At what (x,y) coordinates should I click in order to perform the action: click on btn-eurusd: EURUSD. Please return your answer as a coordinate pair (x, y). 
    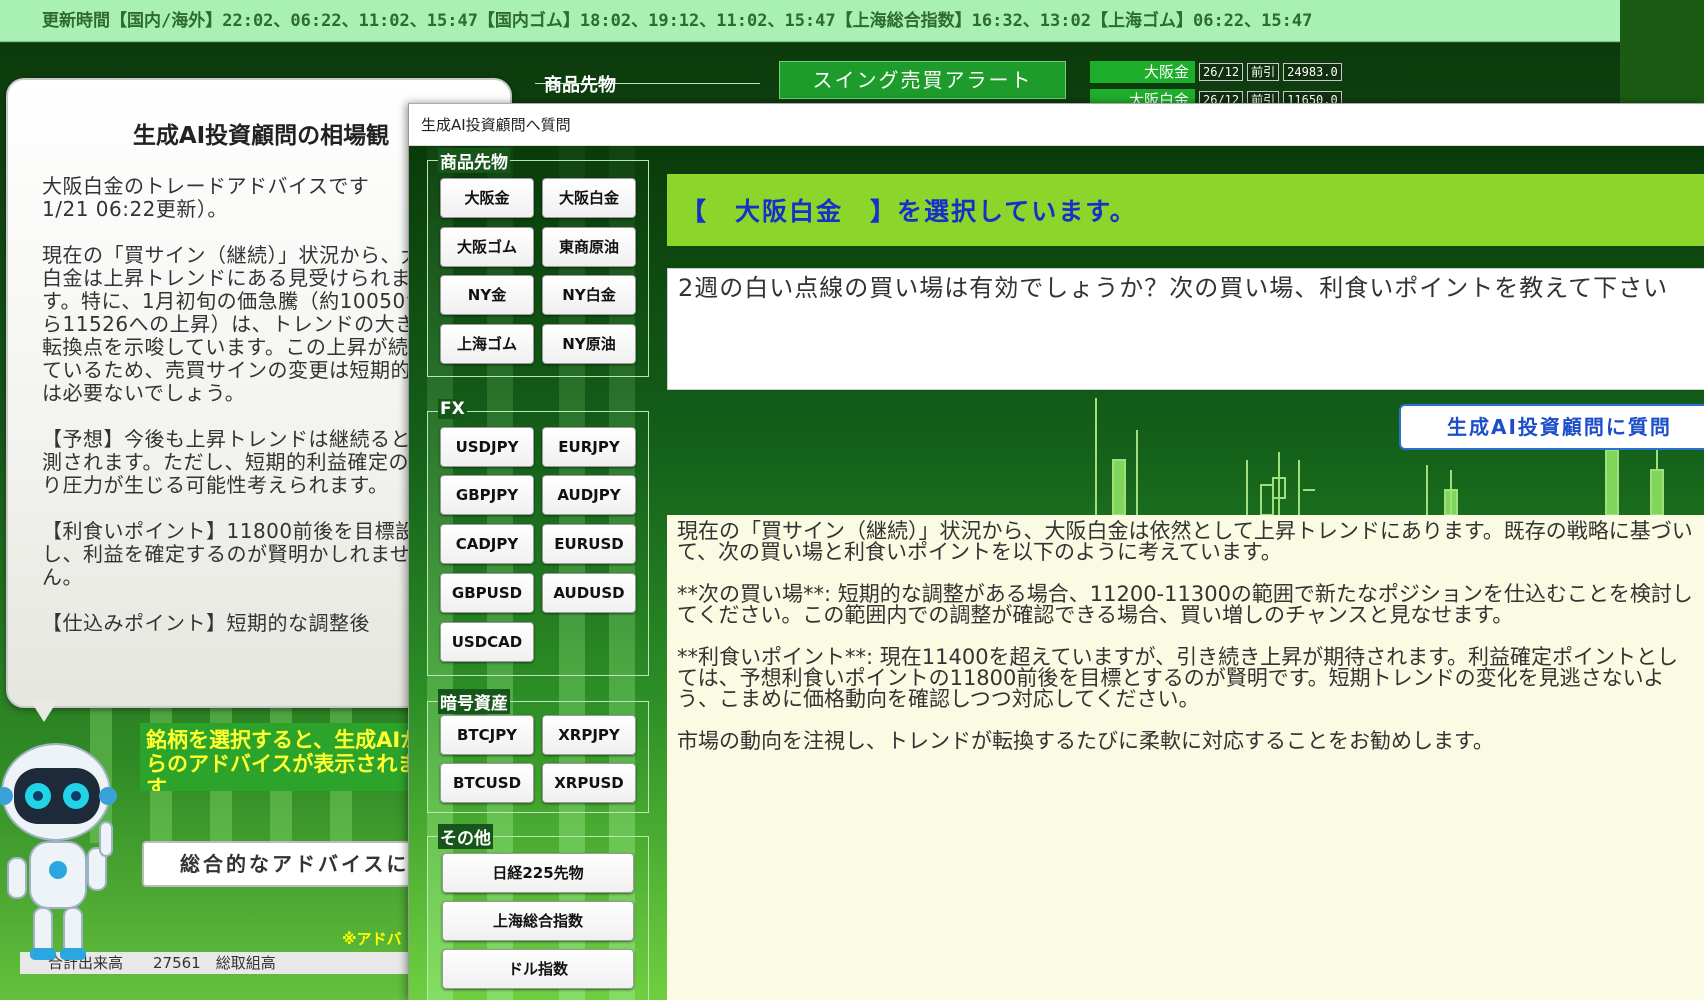
    Looking at the image, I should click on (589, 544).